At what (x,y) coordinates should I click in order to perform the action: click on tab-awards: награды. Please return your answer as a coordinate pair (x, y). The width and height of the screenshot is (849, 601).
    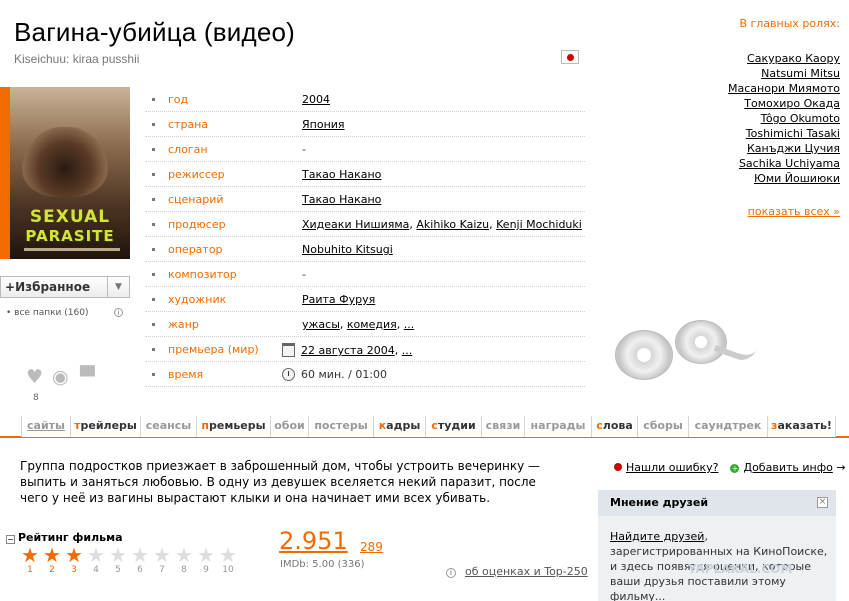
    Looking at the image, I should click on (558, 426).